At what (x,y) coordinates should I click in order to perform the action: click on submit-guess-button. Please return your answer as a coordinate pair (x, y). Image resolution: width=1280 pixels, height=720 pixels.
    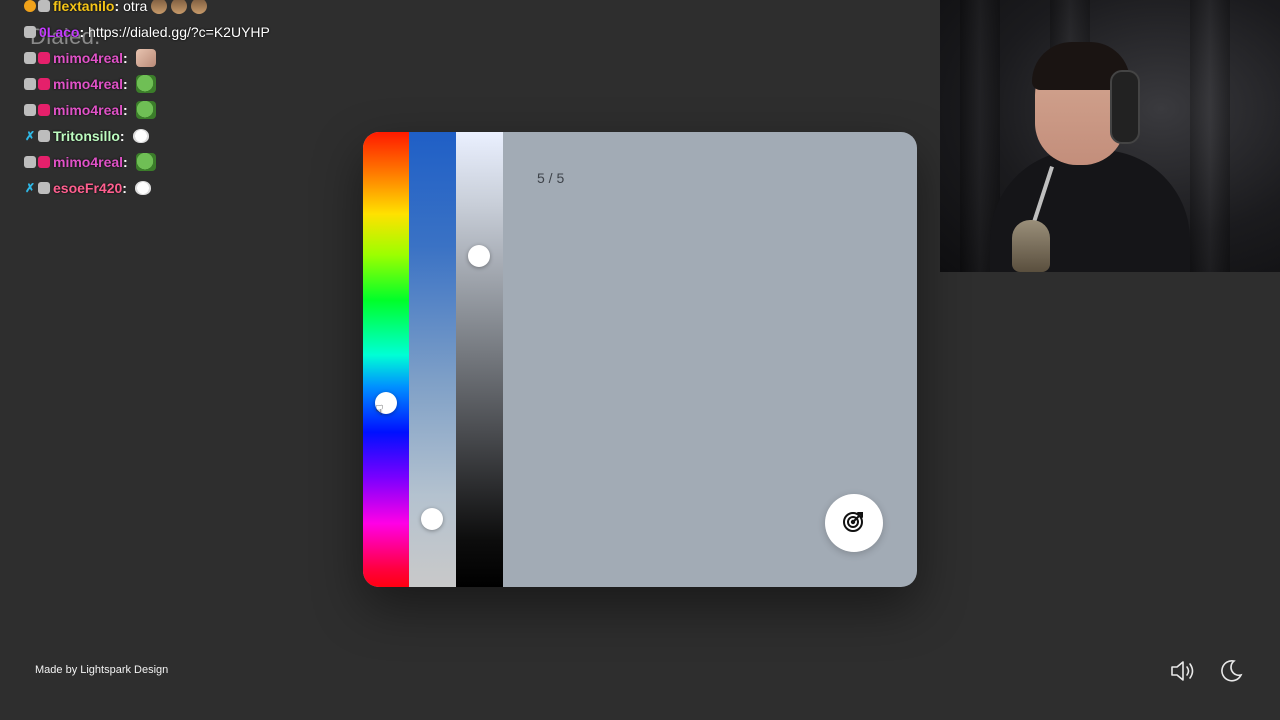
    Looking at the image, I should click on (854, 523).